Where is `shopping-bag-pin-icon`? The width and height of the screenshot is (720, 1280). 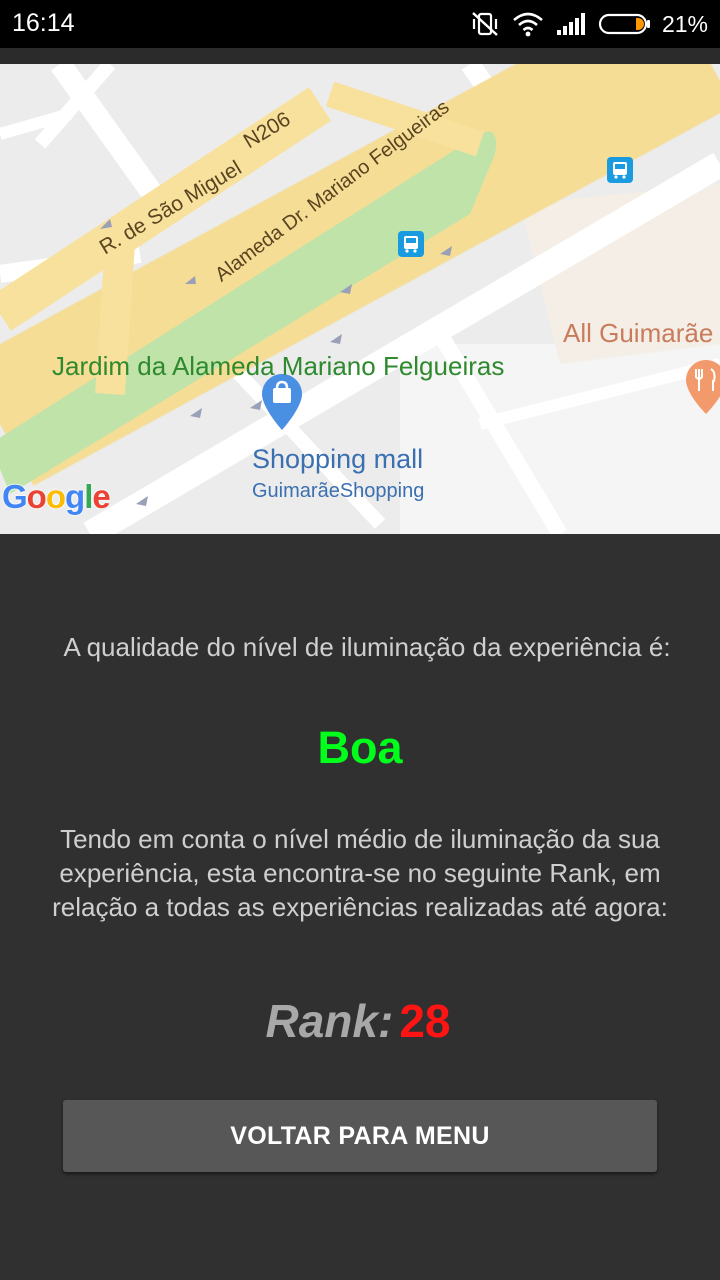
shopping-bag-pin-icon is located at coordinates (282, 402).